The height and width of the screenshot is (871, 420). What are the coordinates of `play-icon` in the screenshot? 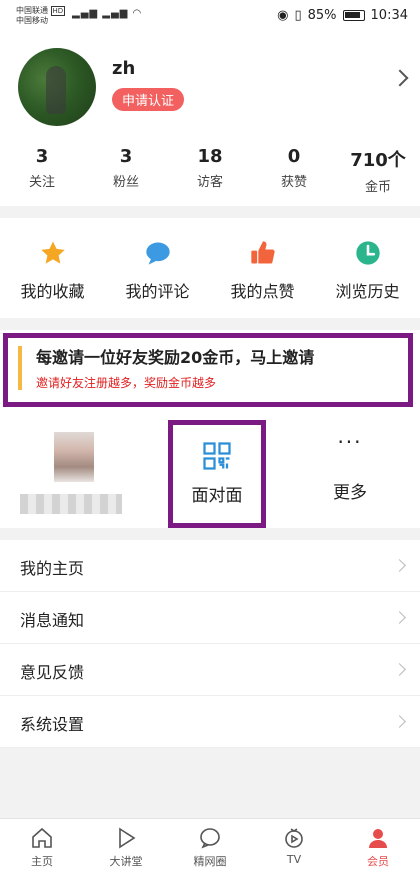 It's located at (126, 838).